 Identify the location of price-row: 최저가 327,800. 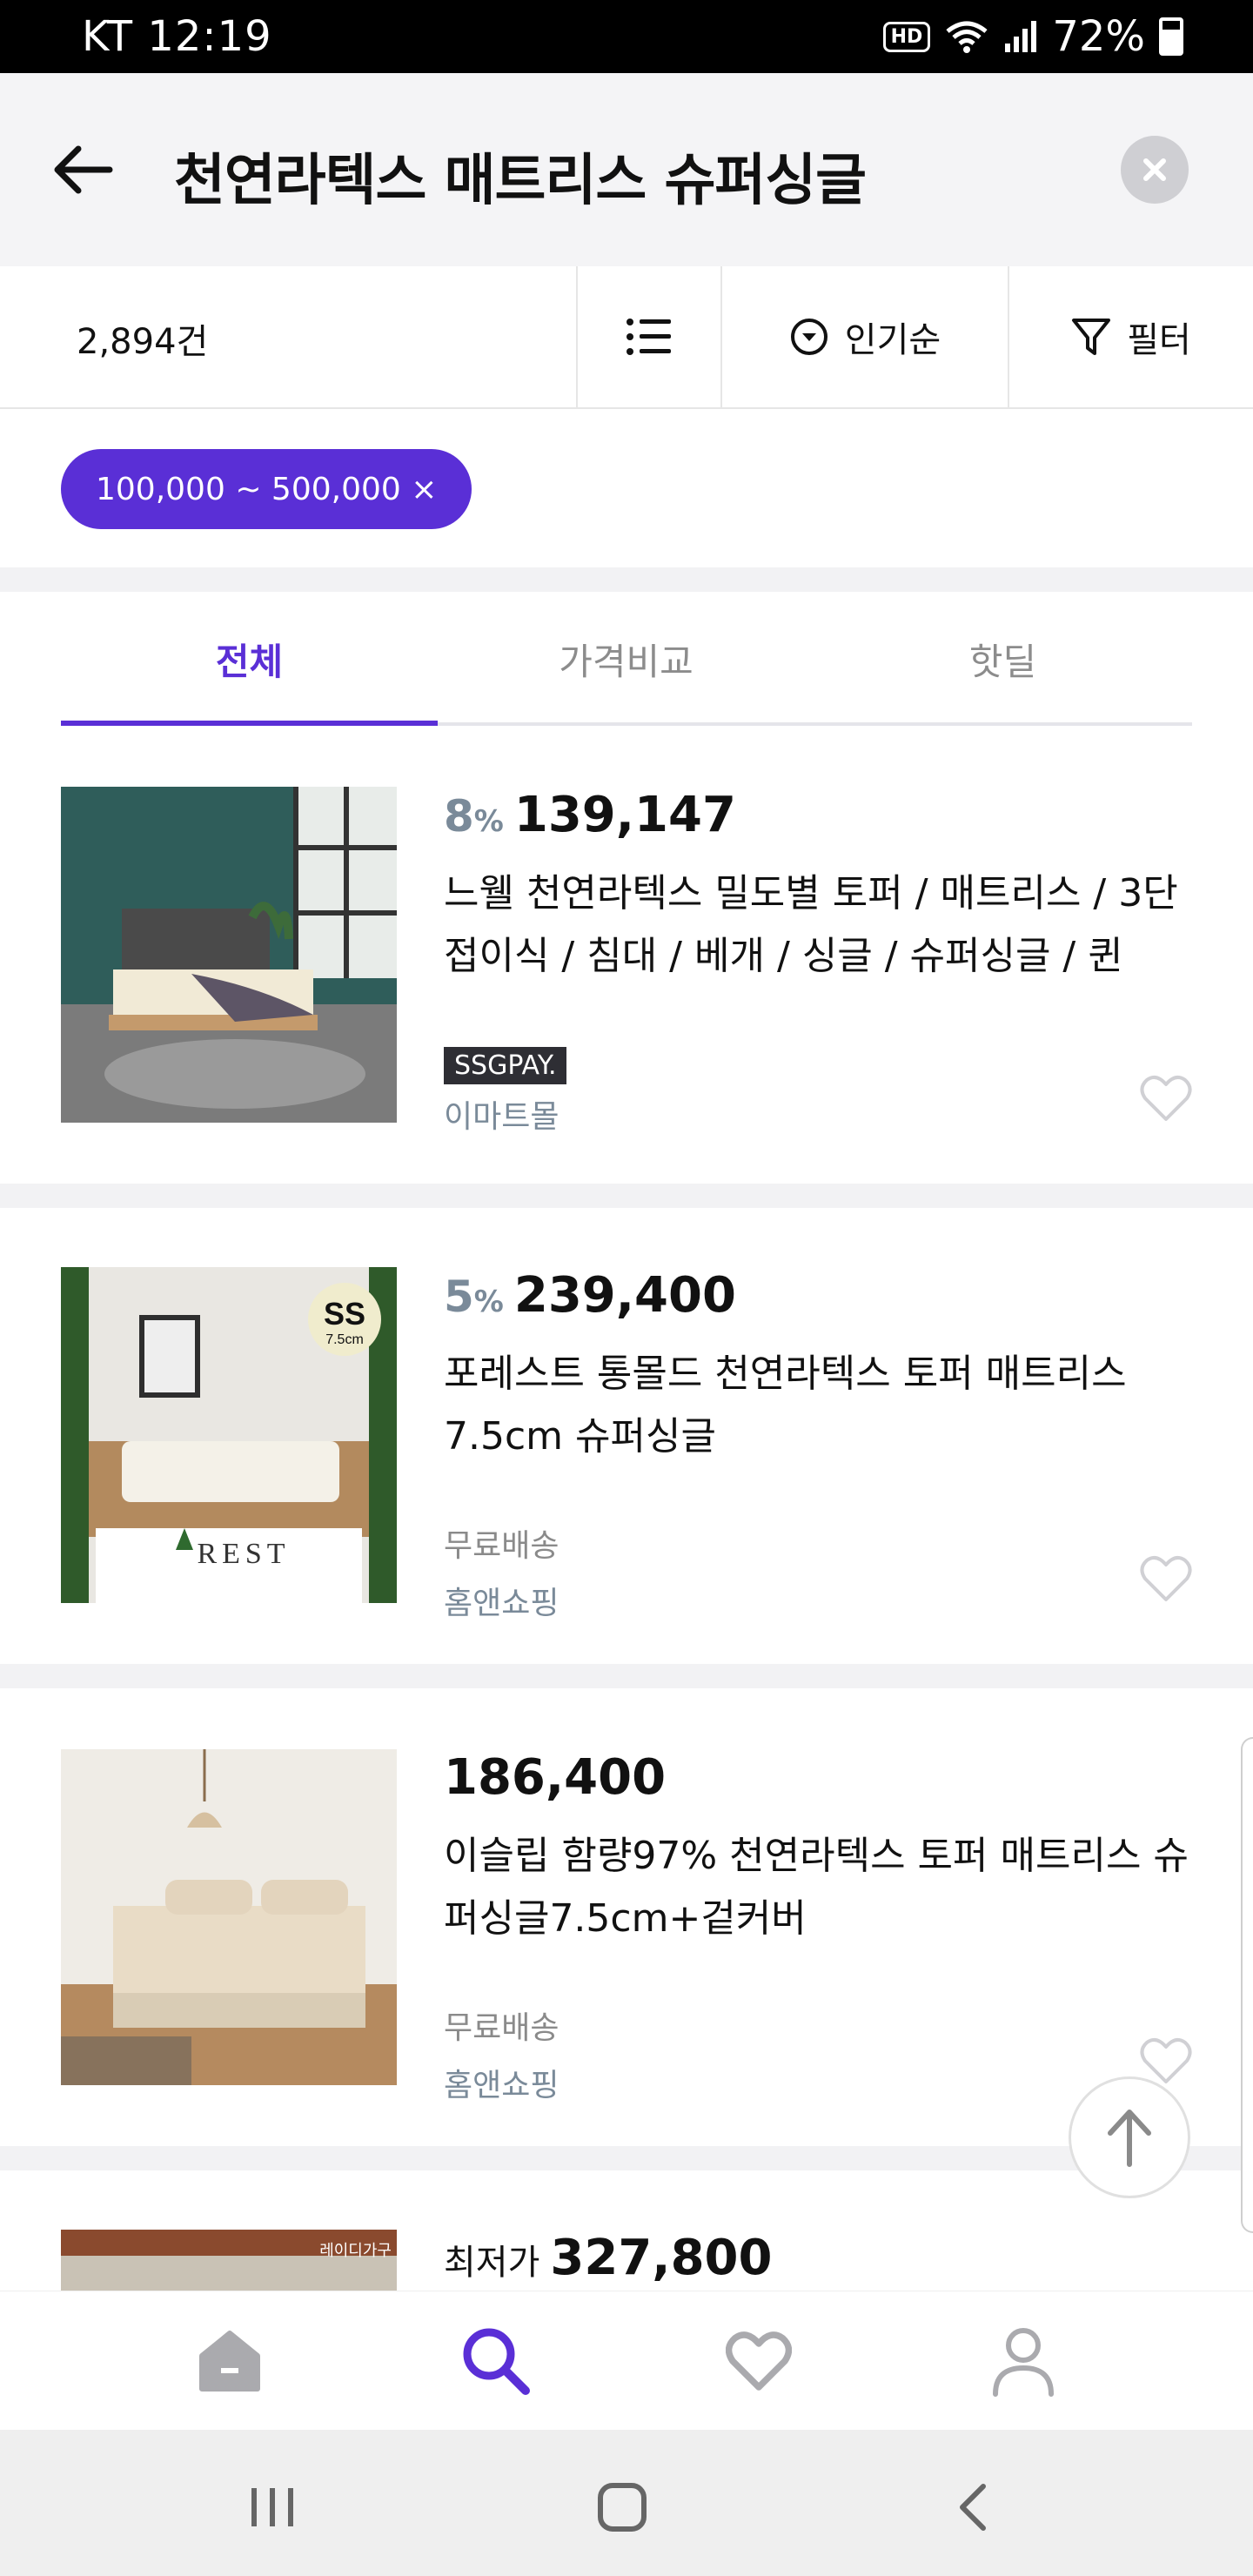
(822, 2258).